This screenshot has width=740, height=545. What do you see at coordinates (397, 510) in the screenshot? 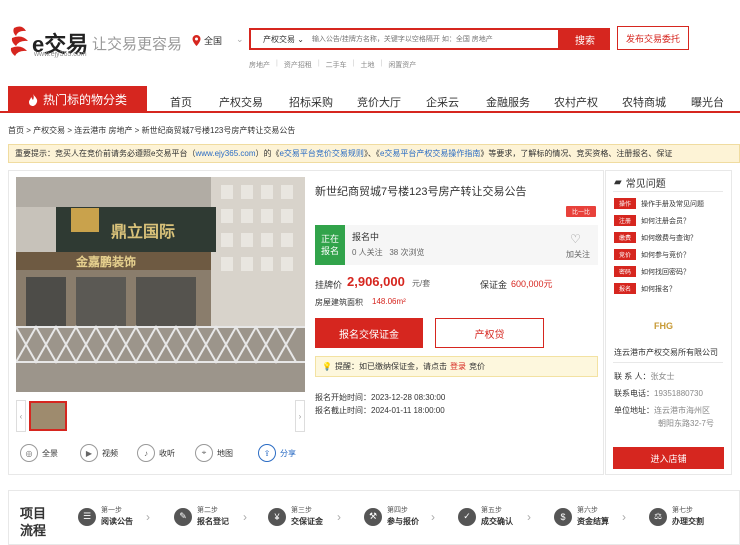
I see `step-number: 第四步` at bounding box center [397, 510].